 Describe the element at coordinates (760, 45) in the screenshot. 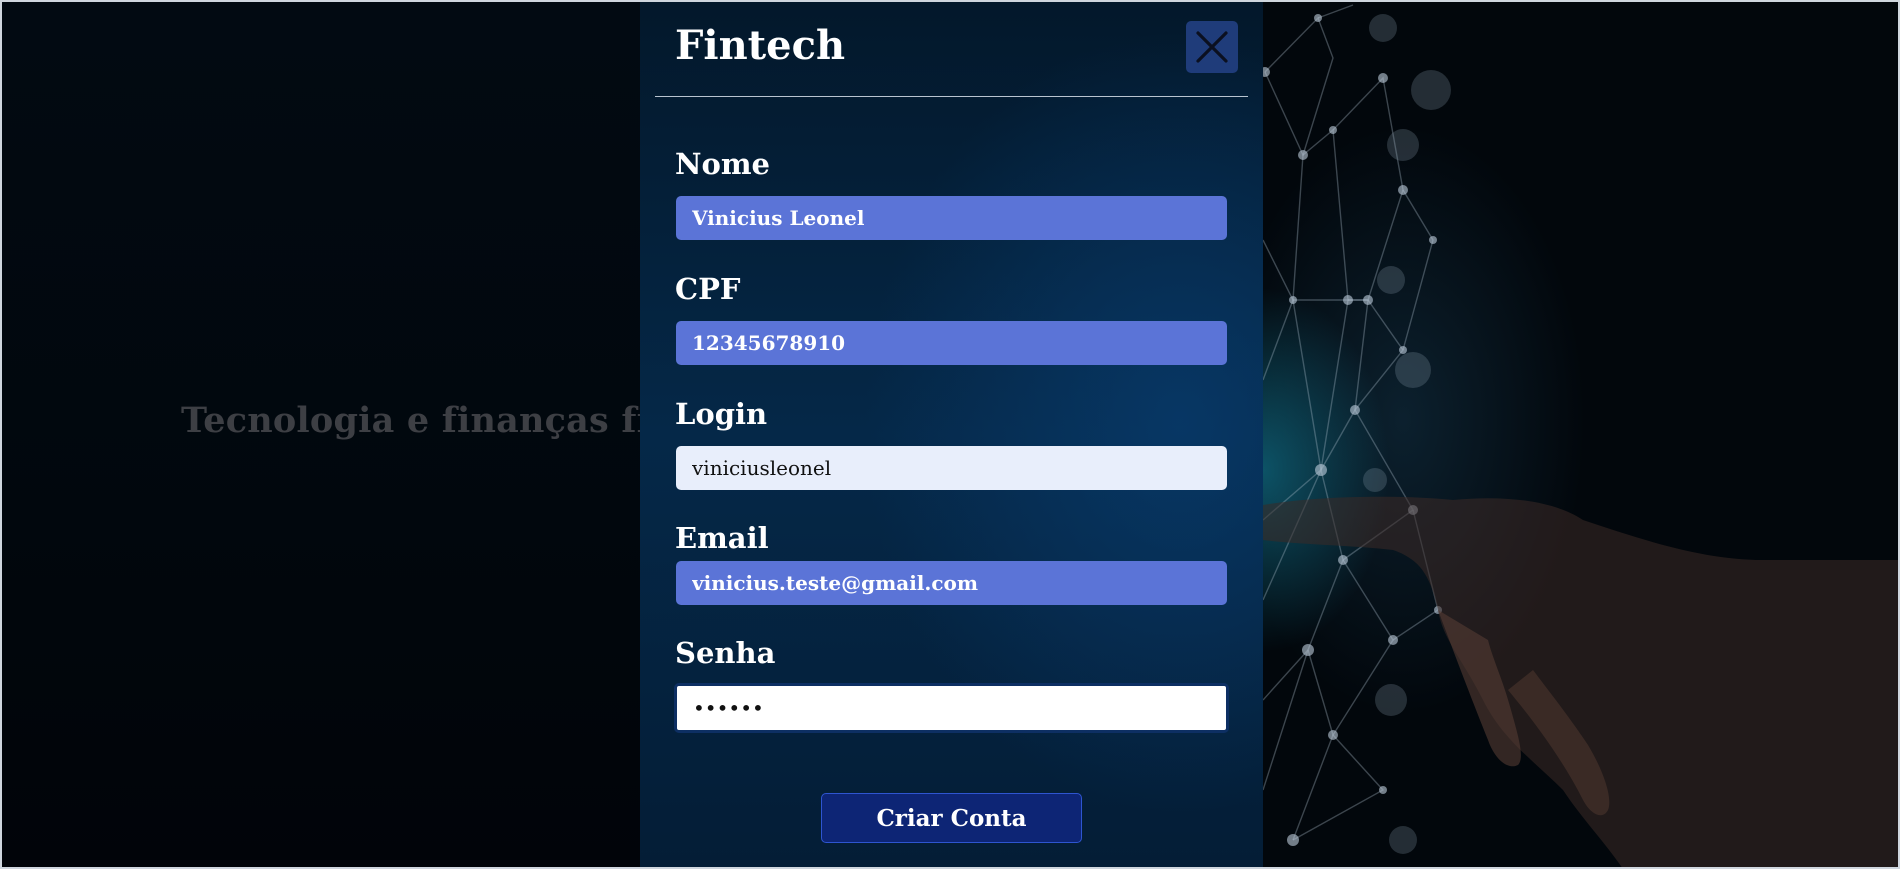

I see `modal-title: Fintech` at that location.